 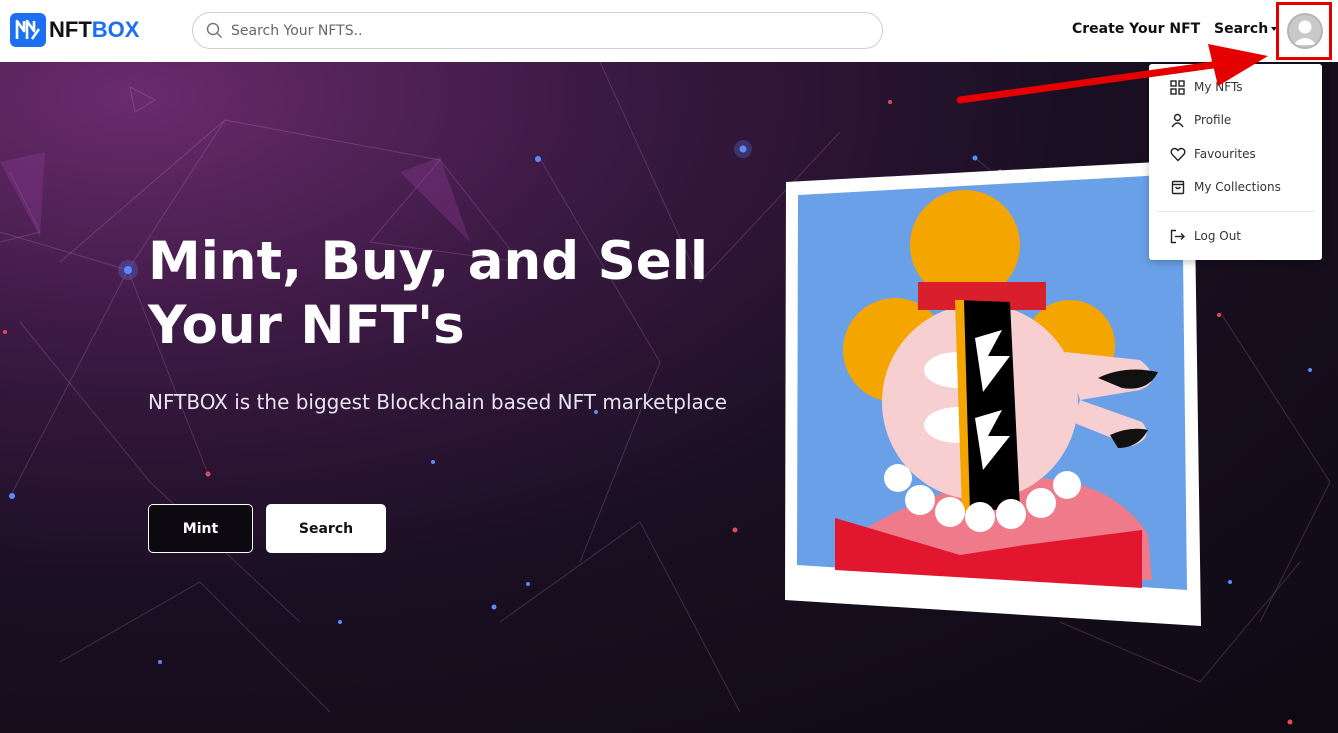 What do you see at coordinates (1235, 211) in the screenshot?
I see `menu-divider` at bounding box center [1235, 211].